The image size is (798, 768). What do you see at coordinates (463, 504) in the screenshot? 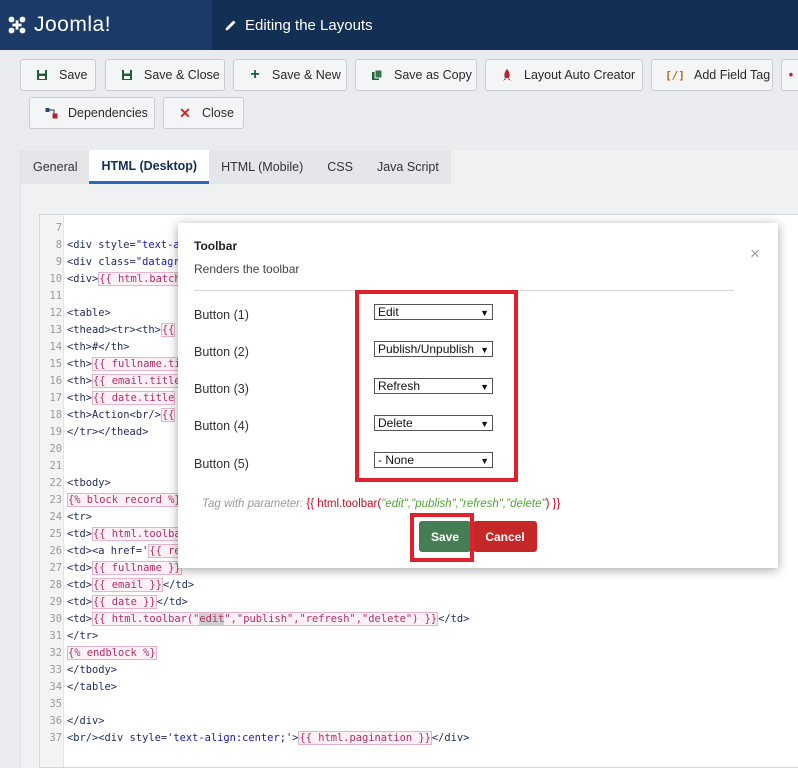
I see `tag-args: "edit","publish","refresh","delete"` at bounding box center [463, 504].